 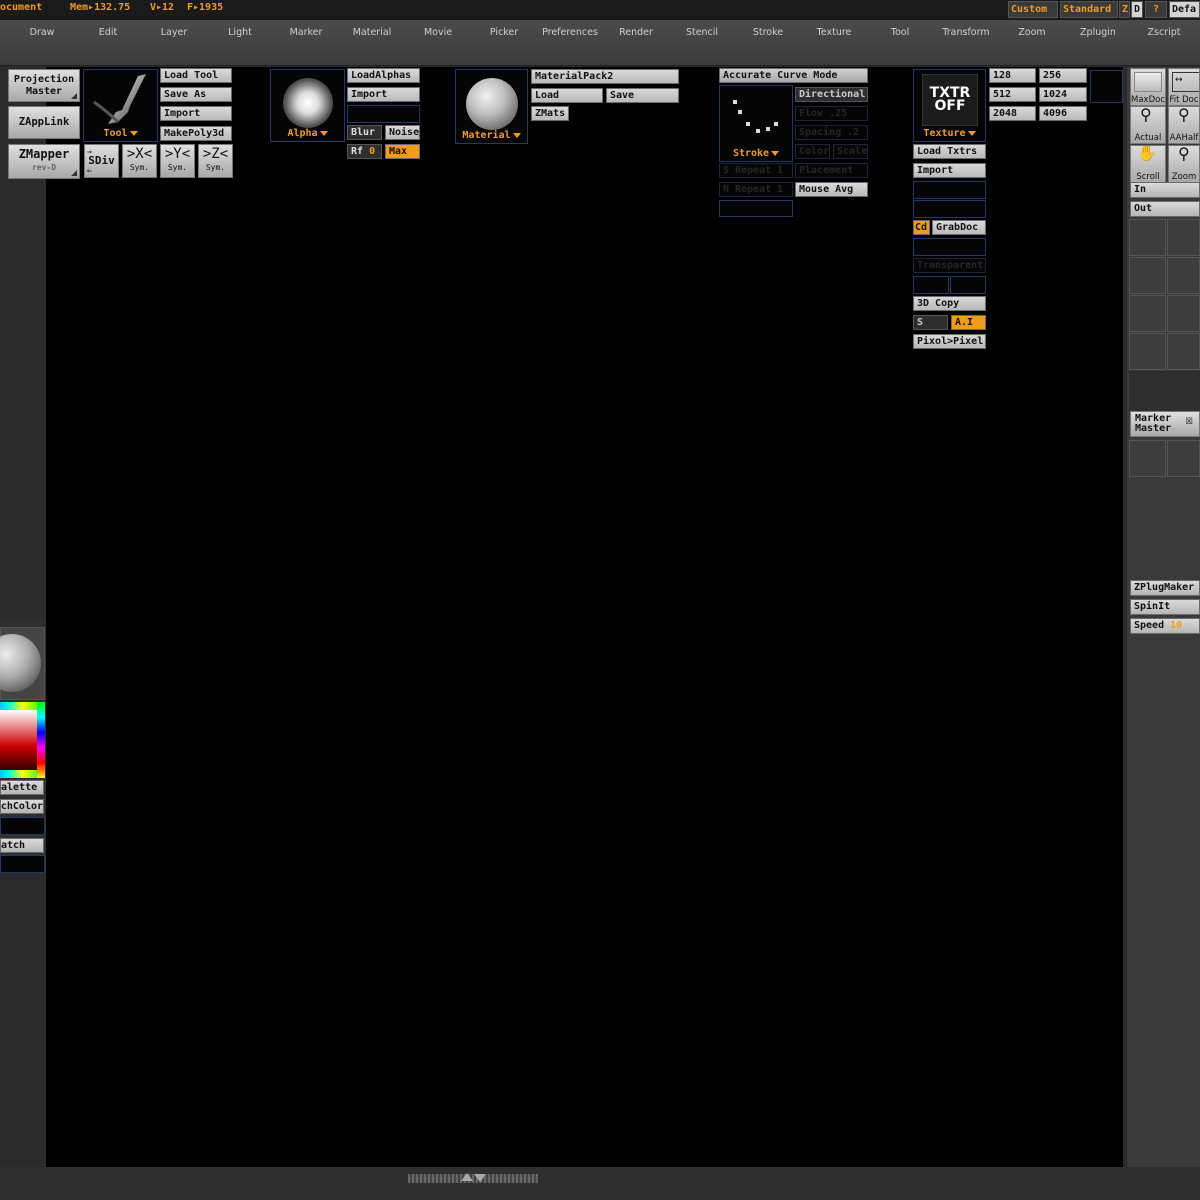 What do you see at coordinates (1124, 9) in the screenshot?
I see `preset-z-button: Z` at bounding box center [1124, 9].